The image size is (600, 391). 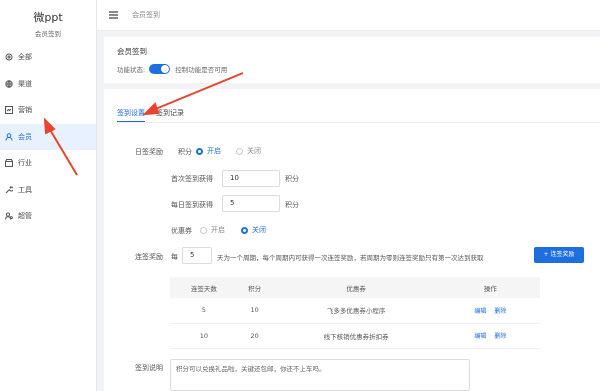 I want to click on sidebar-item-label: 会员, so click(x=25, y=136).